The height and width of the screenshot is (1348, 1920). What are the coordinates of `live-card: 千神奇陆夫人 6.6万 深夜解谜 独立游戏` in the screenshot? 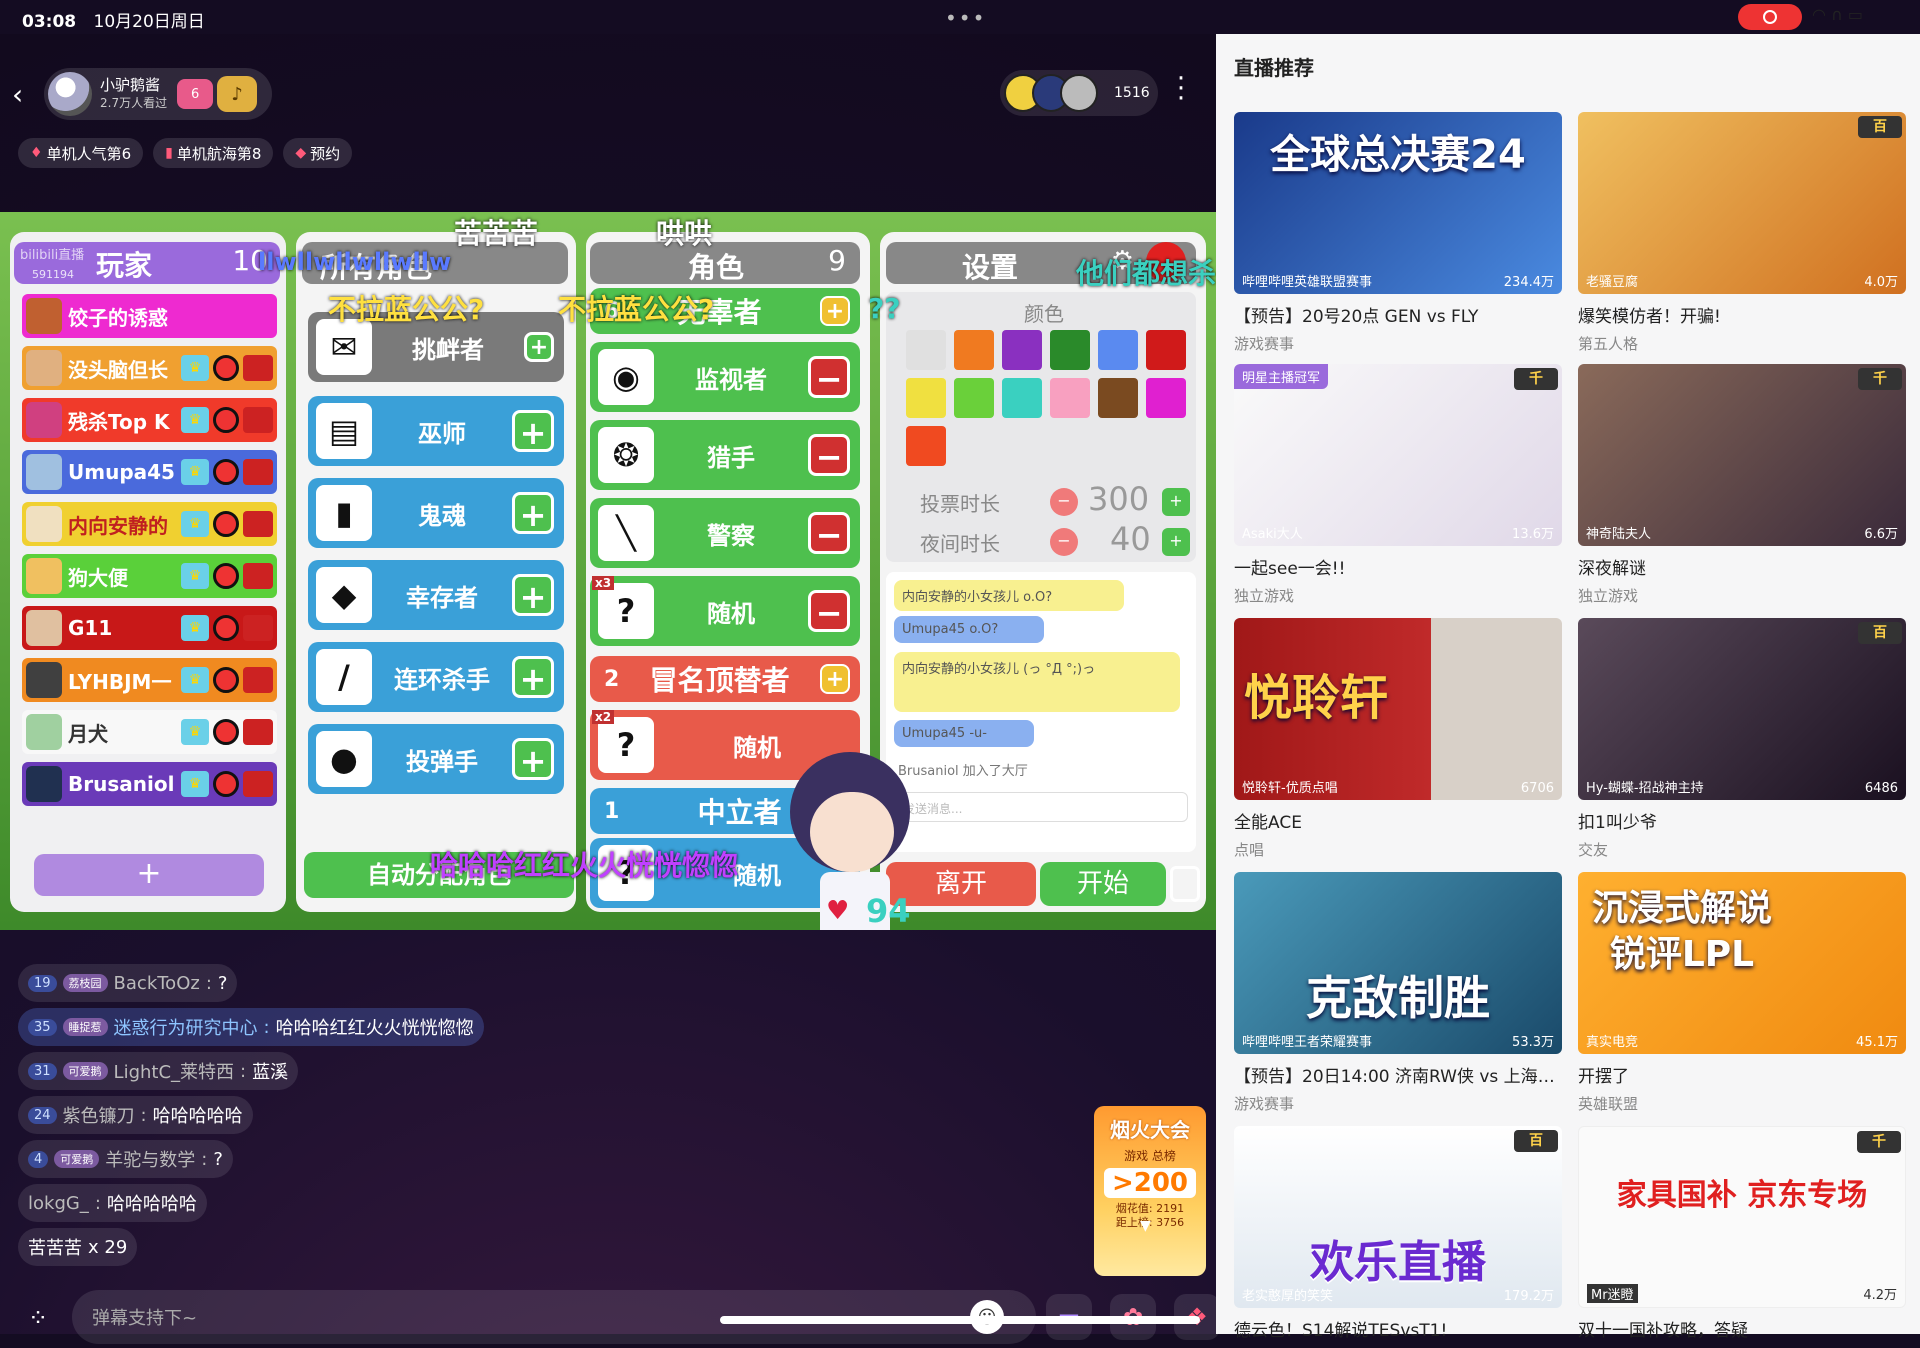 It's located at (1742, 485).